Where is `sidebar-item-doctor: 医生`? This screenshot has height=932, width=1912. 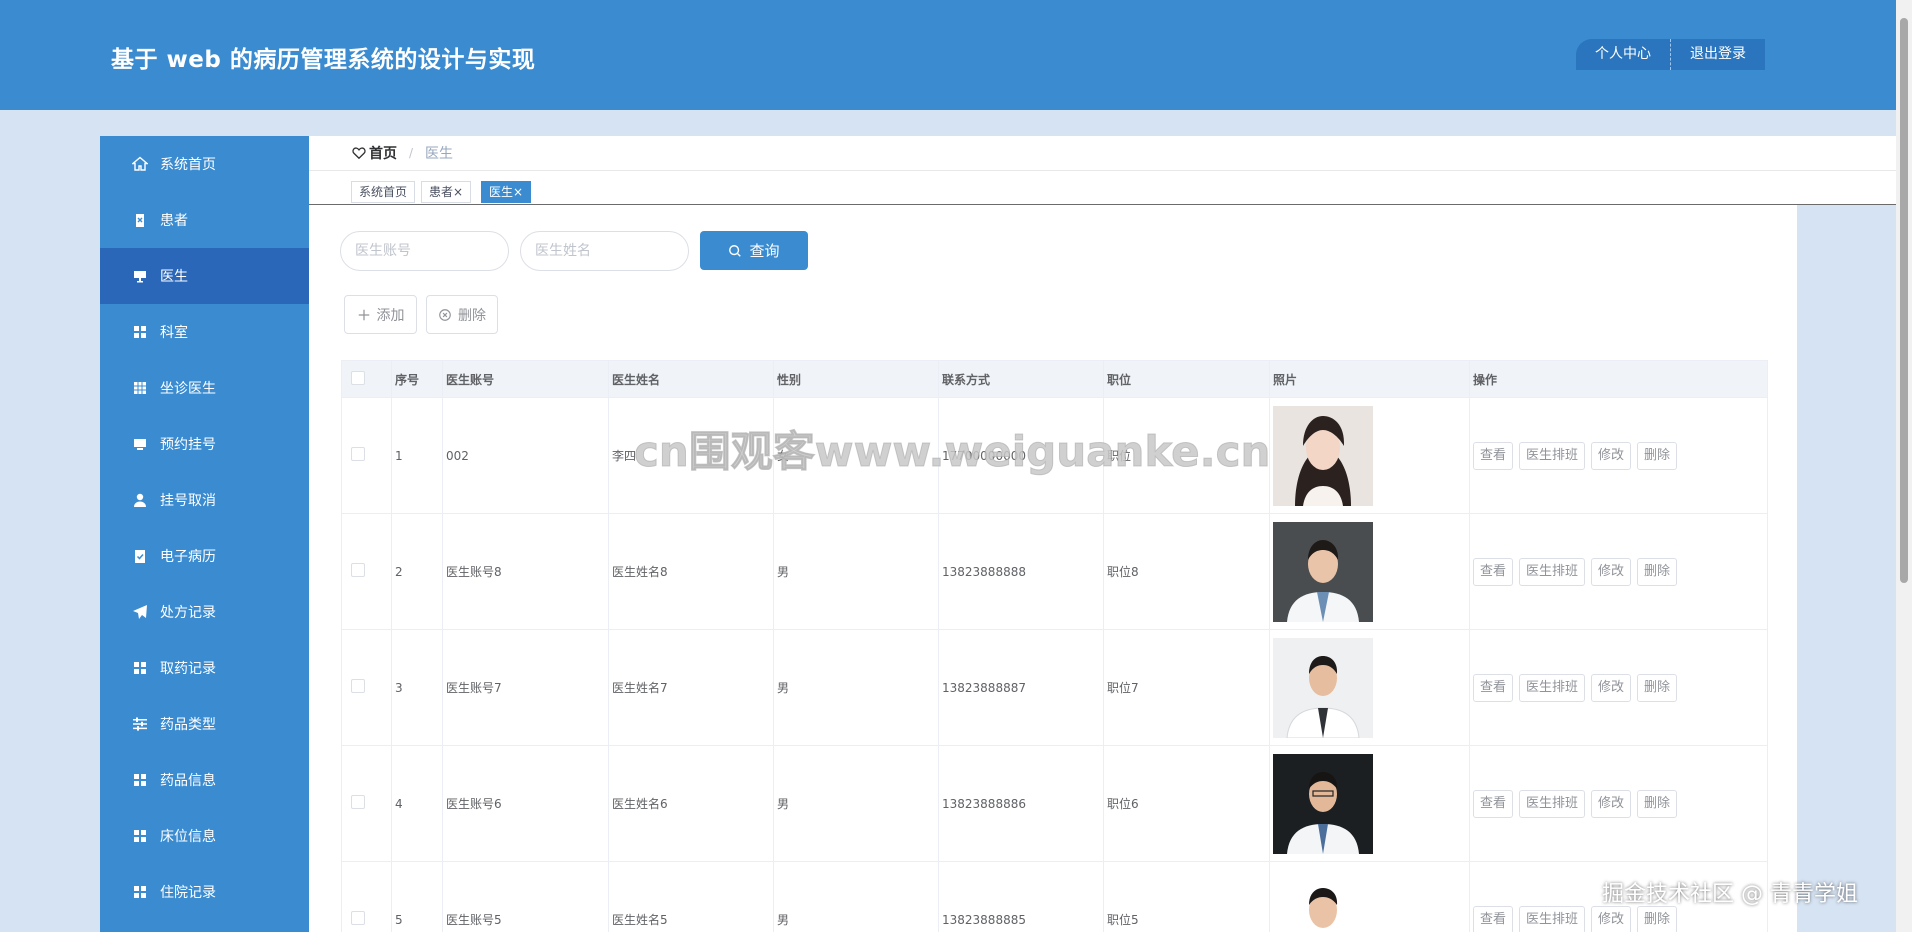 sidebar-item-doctor: 医生 is located at coordinates (204, 276).